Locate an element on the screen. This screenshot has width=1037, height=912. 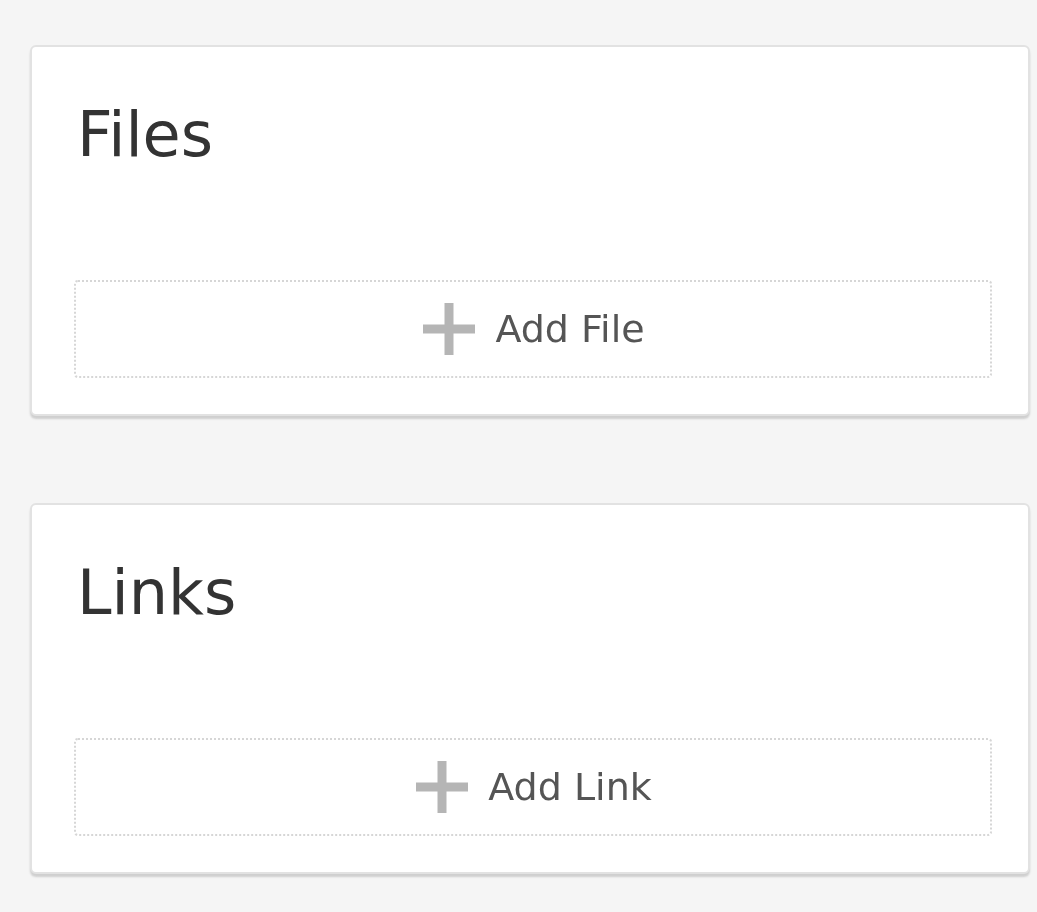
add-button: Add File is located at coordinates (533, 329).